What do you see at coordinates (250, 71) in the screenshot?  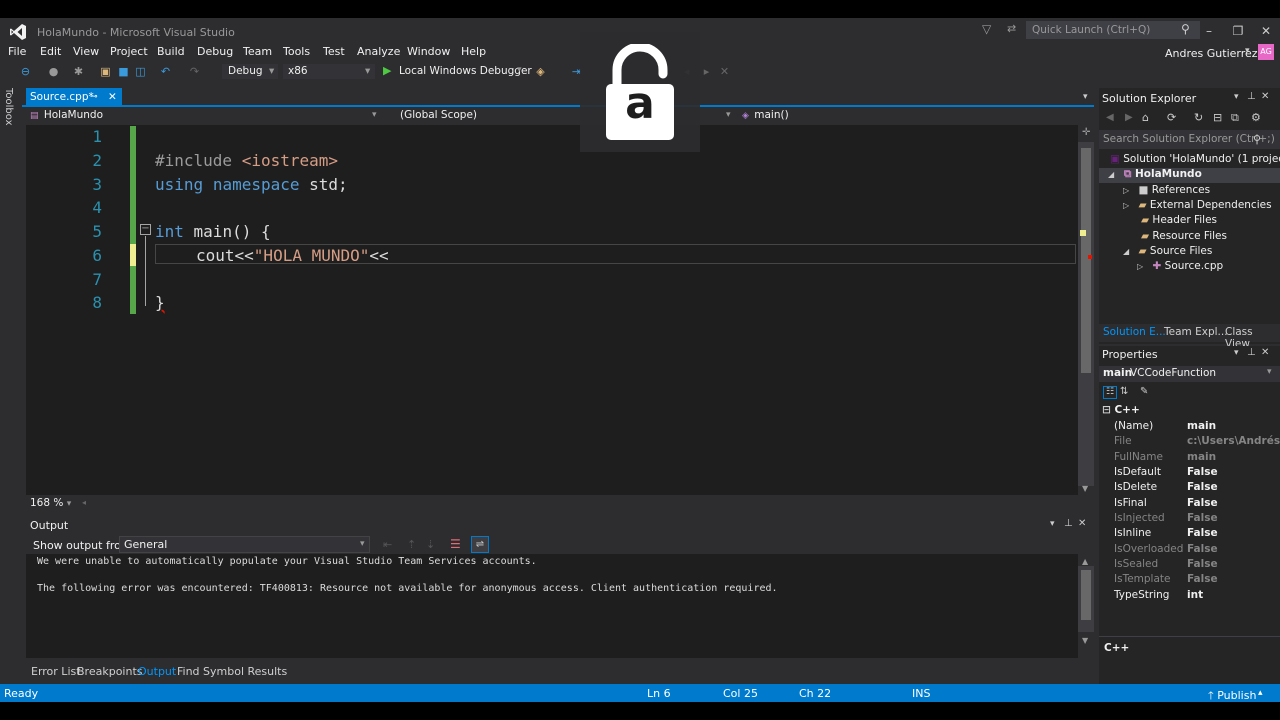 I see `configuration-select: Debug ▾` at bounding box center [250, 71].